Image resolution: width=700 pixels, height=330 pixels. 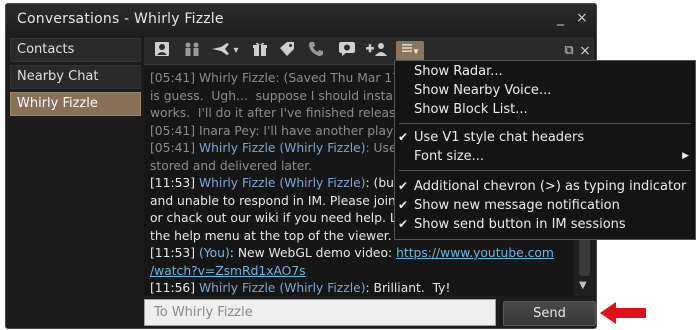 What do you see at coordinates (75, 50) in the screenshot?
I see `tab-contacts: Contacts` at bounding box center [75, 50].